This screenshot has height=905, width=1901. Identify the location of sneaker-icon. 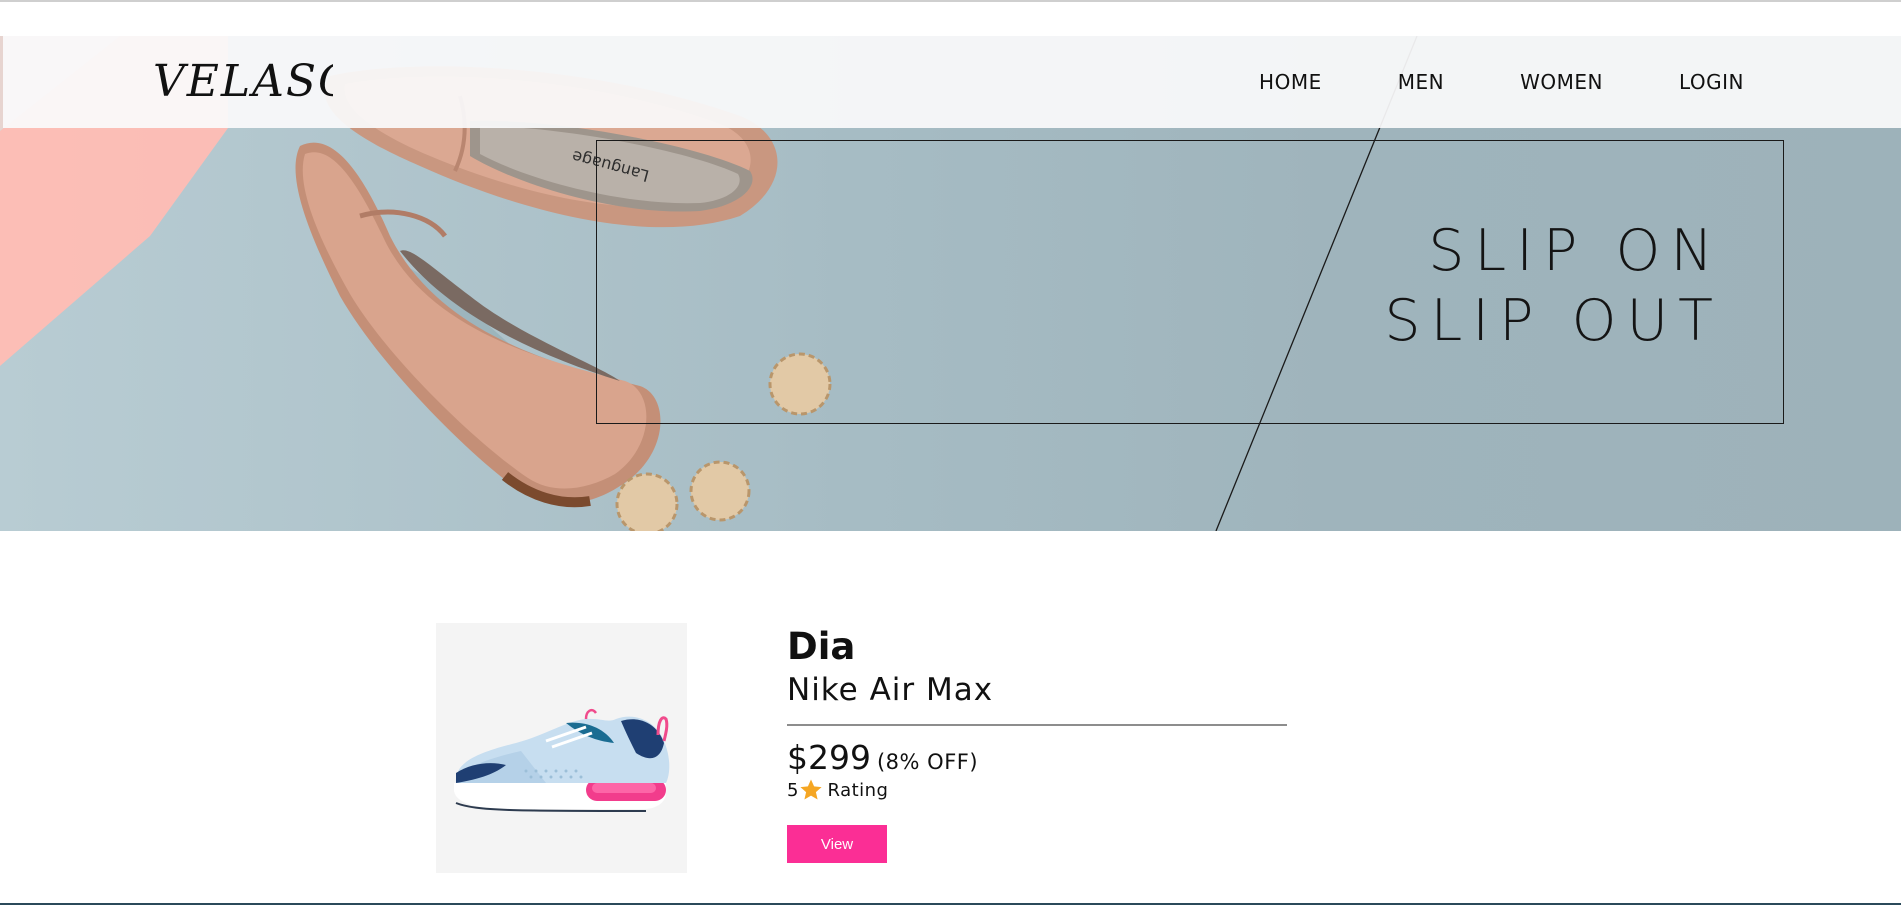
(562, 760).